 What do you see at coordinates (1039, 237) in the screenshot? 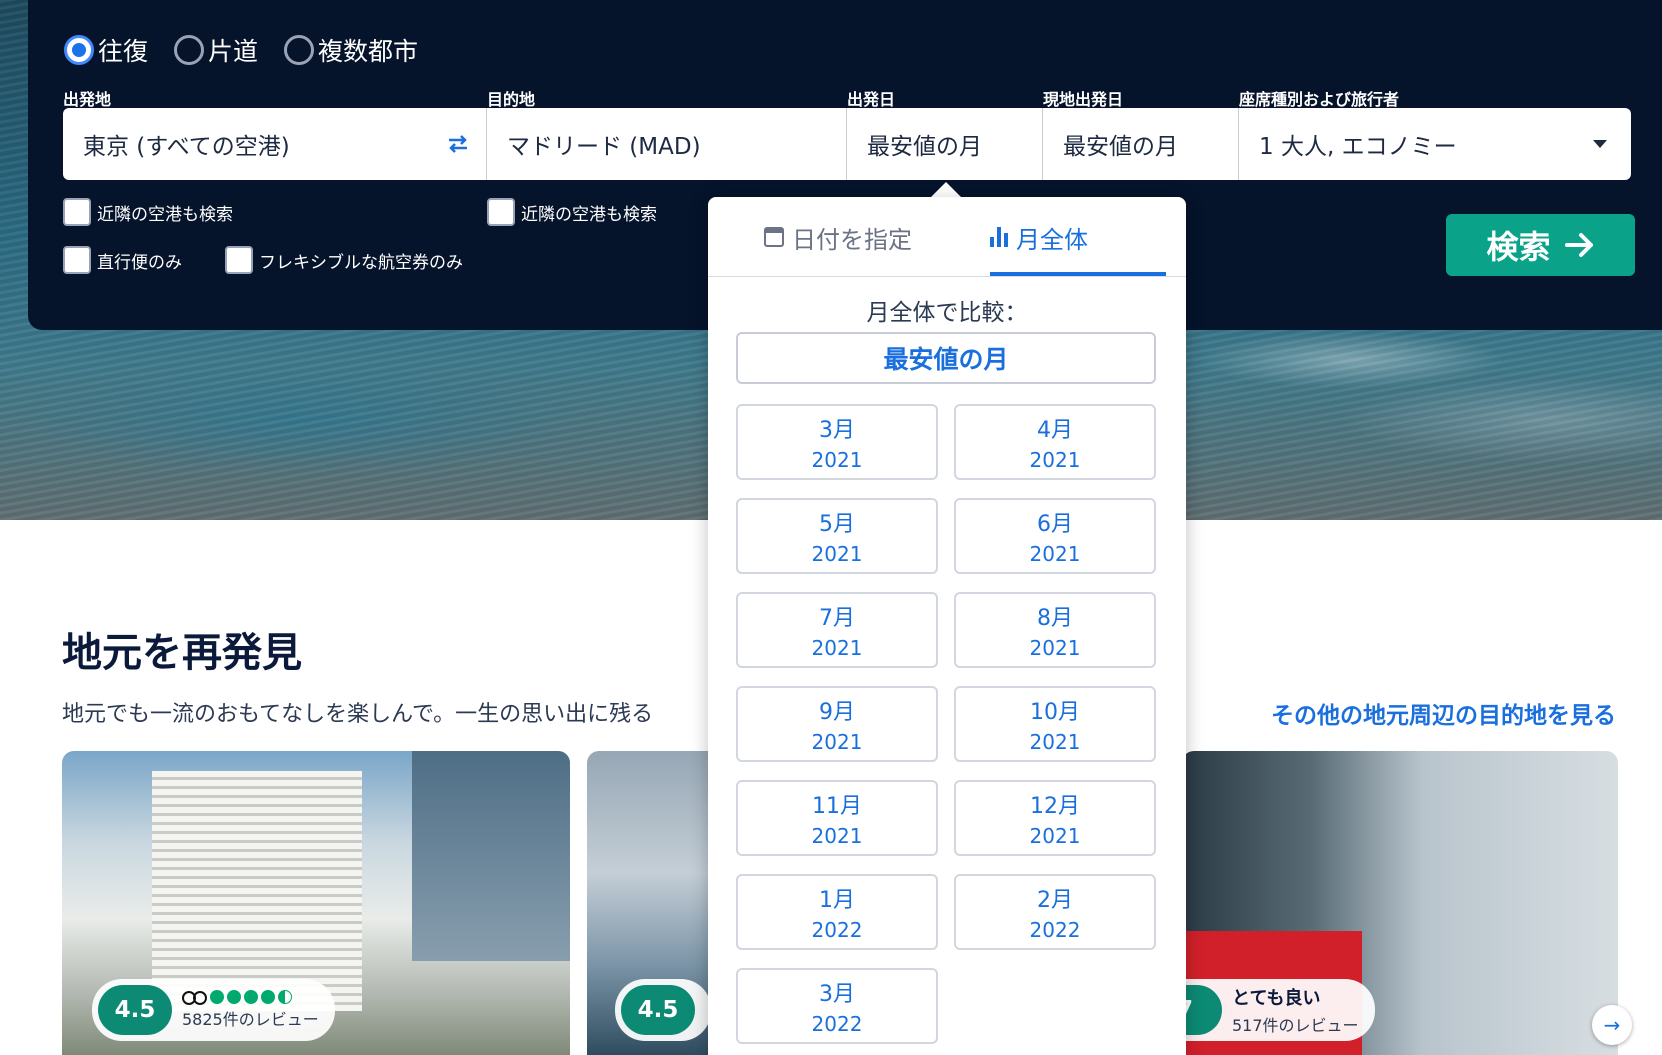
I see `tab-whole-month: 月全体` at bounding box center [1039, 237].